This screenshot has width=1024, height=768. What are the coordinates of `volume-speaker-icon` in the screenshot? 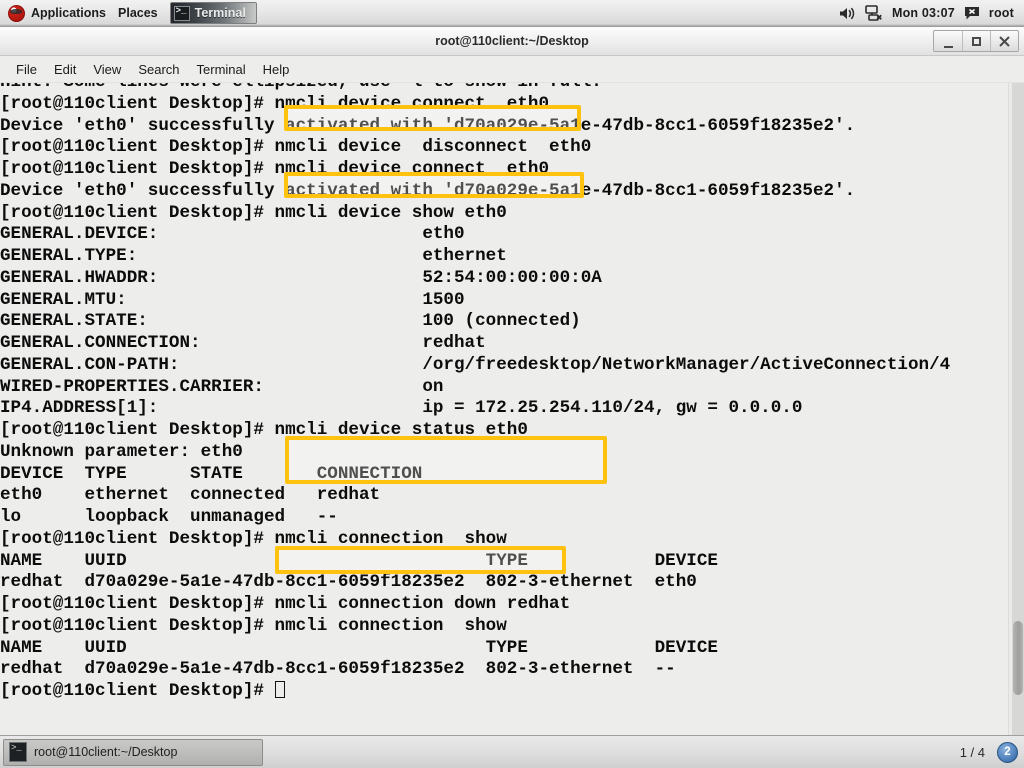 It's located at (847, 13).